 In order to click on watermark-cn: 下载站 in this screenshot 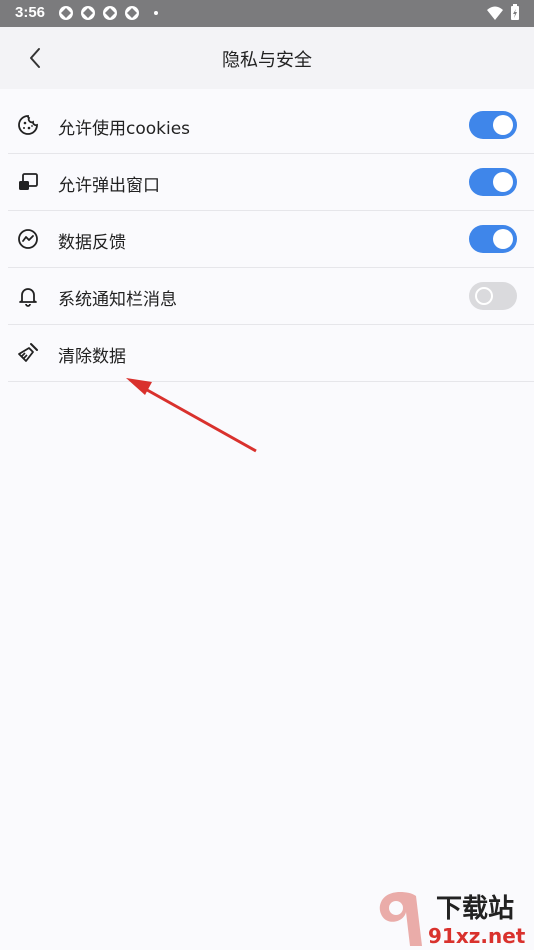, I will do `click(475, 909)`.